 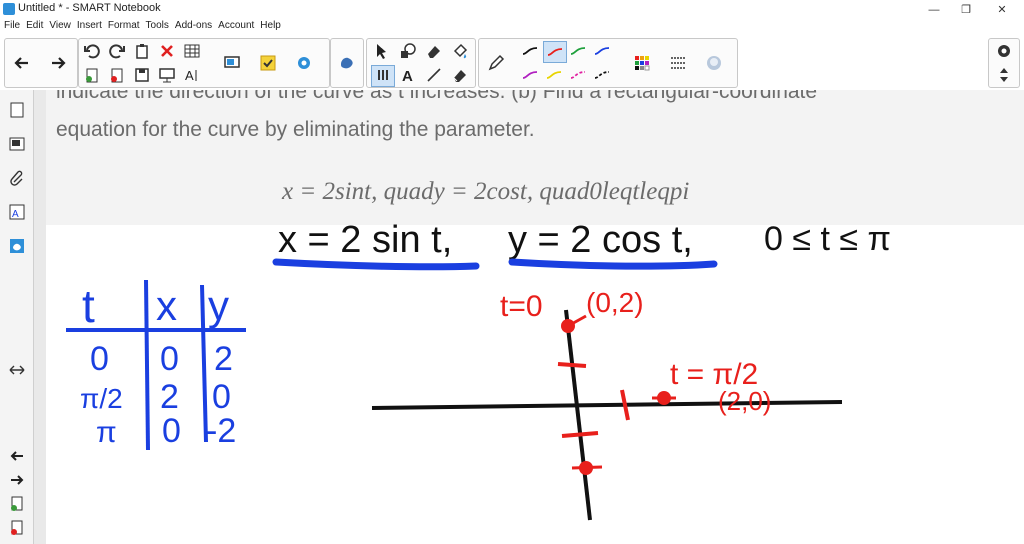 I want to click on menu-tools: Tools, so click(x=156, y=25).